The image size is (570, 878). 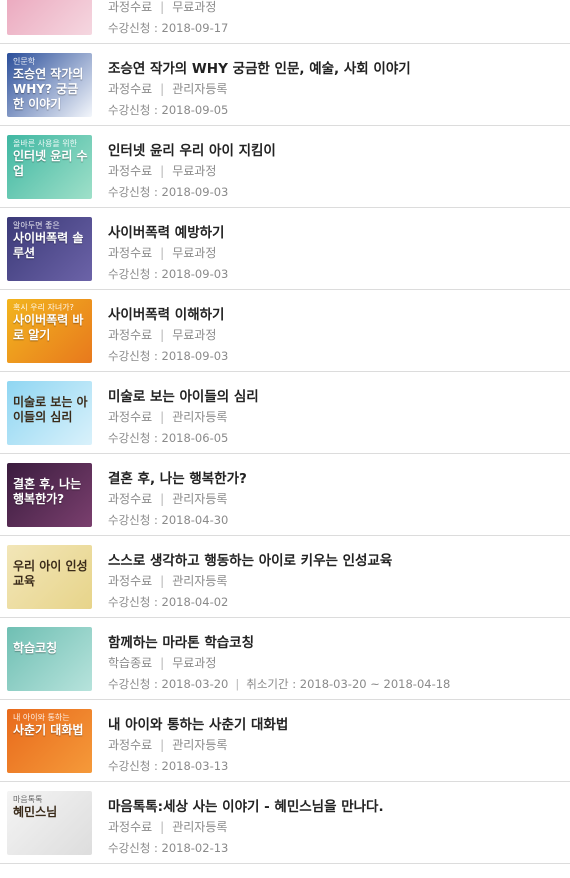 I want to click on enroll-date-value: 2018-09-17, so click(x=195, y=28).